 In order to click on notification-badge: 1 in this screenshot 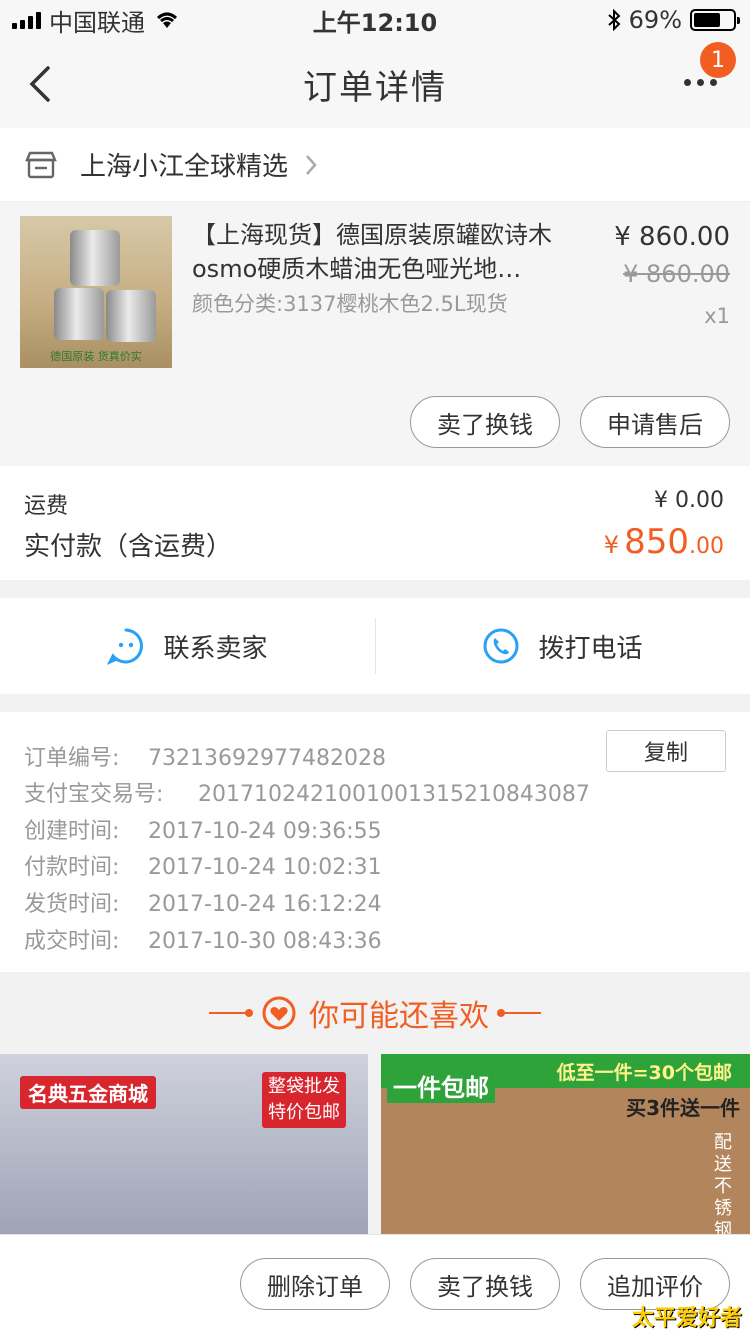, I will do `click(718, 60)`.